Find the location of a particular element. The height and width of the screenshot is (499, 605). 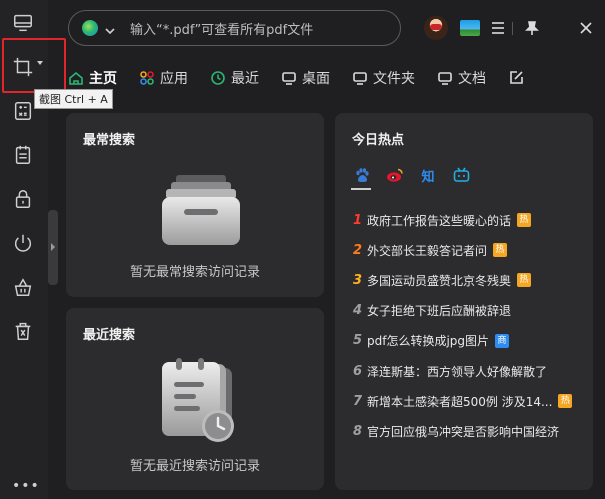

zhihu-tab: 知 is located at coordinates (428, 175).